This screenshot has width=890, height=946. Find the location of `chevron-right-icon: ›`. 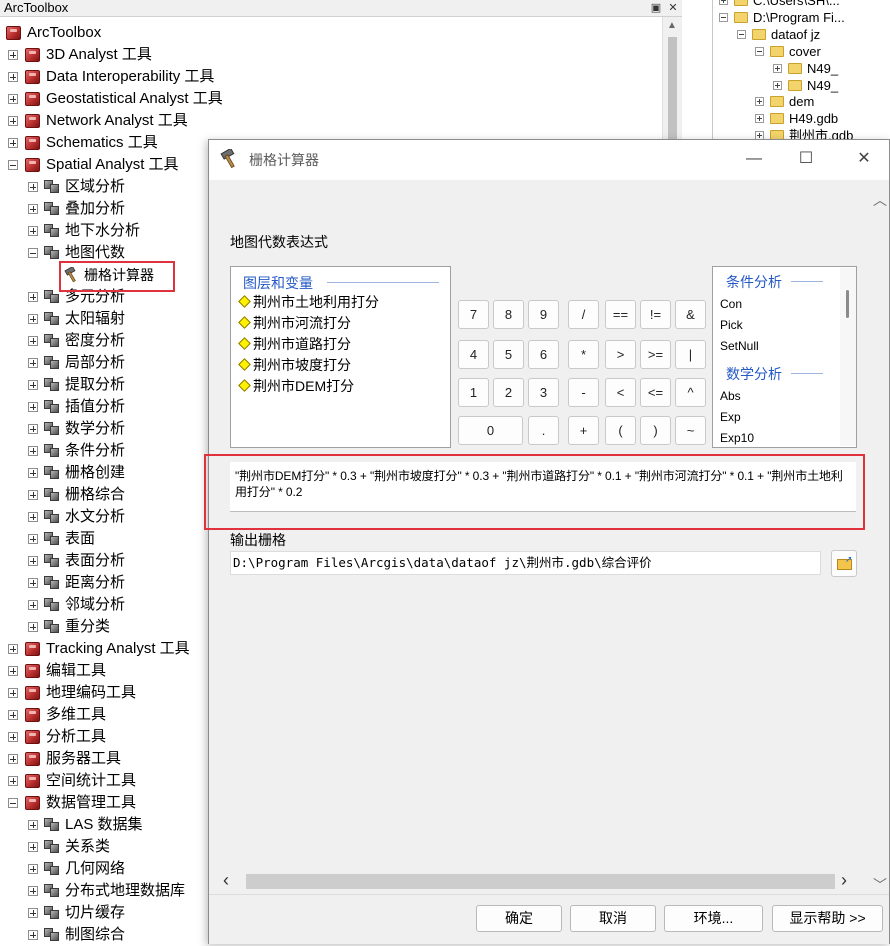

chevron-right-icon: › is located at coordinates (844, 880).